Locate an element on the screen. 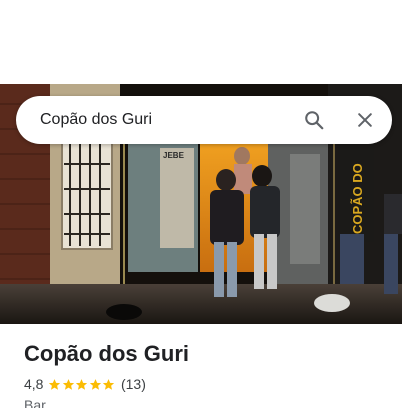 This screenshot has width=408, height=408. place-title: Copão dos Guri is located at coordinates (106, 353).